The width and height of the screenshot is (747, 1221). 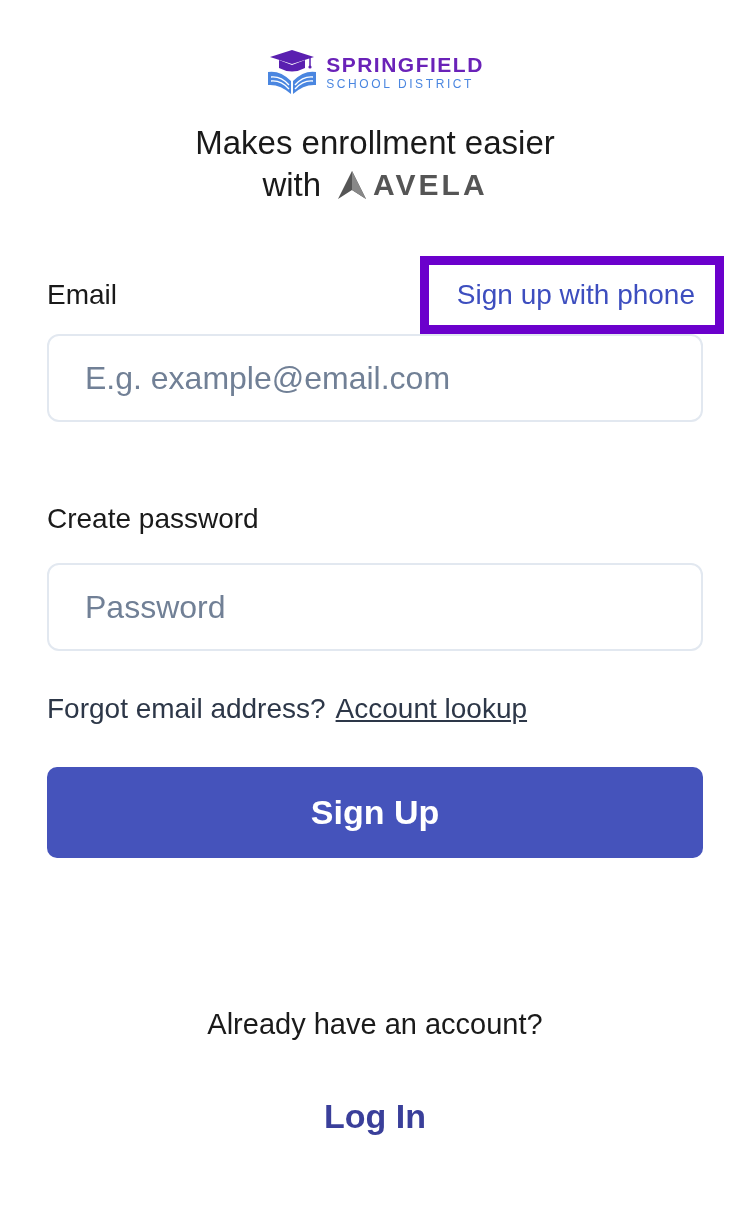 I want to click on district-subtitle: SCHOOL DISTRICT, so click(x=401, y=84).